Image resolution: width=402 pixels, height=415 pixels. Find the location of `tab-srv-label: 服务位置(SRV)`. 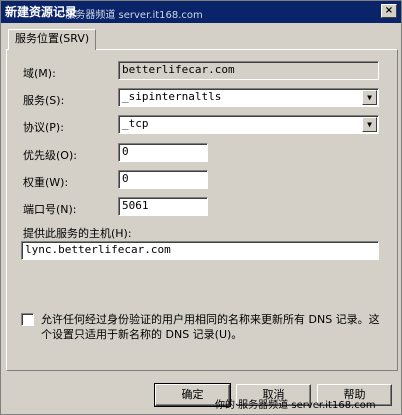

tab-srv-label: 服务位置(SRV) is located at coordinates (52, 38).